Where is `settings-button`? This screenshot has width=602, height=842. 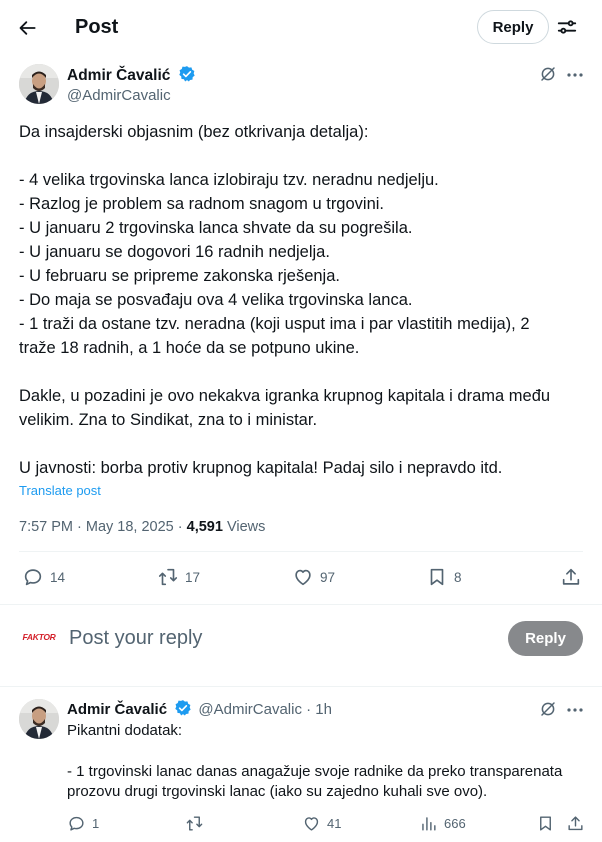 settings-button is located at coordinates (567, 27).